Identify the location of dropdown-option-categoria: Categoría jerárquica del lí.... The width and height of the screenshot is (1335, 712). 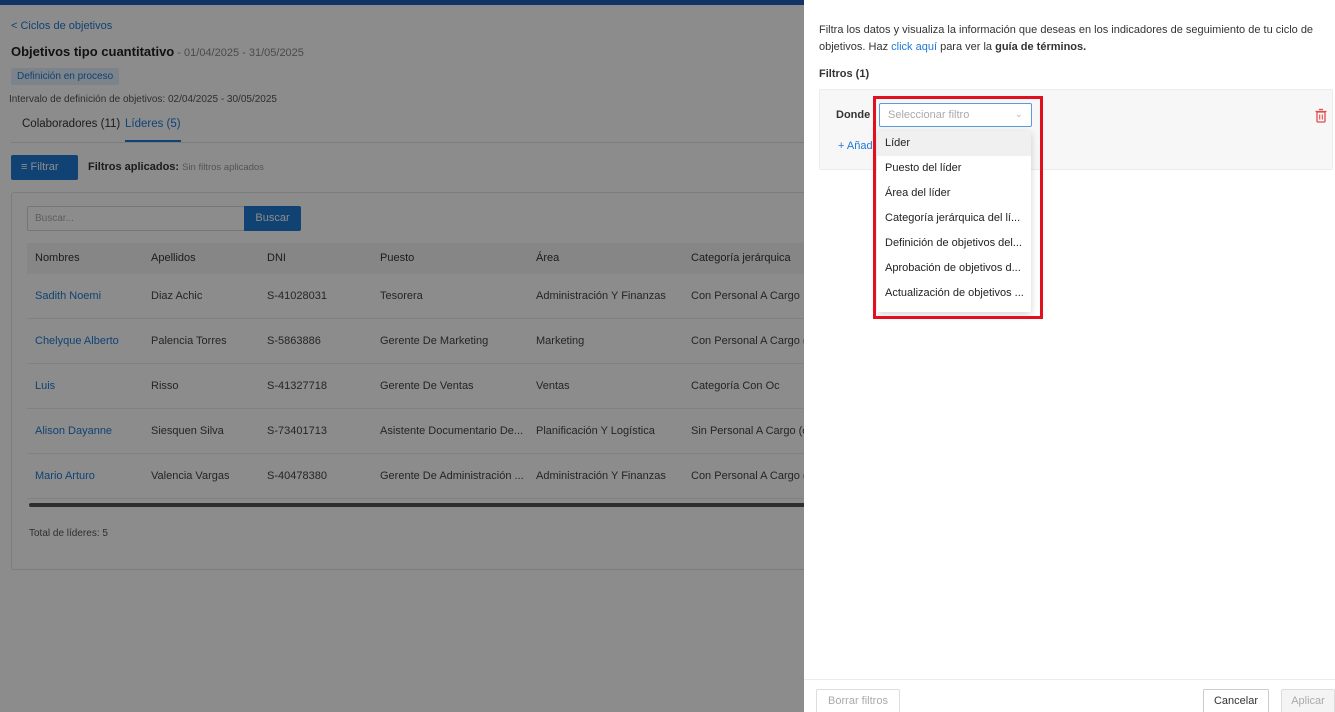
(954, 218).